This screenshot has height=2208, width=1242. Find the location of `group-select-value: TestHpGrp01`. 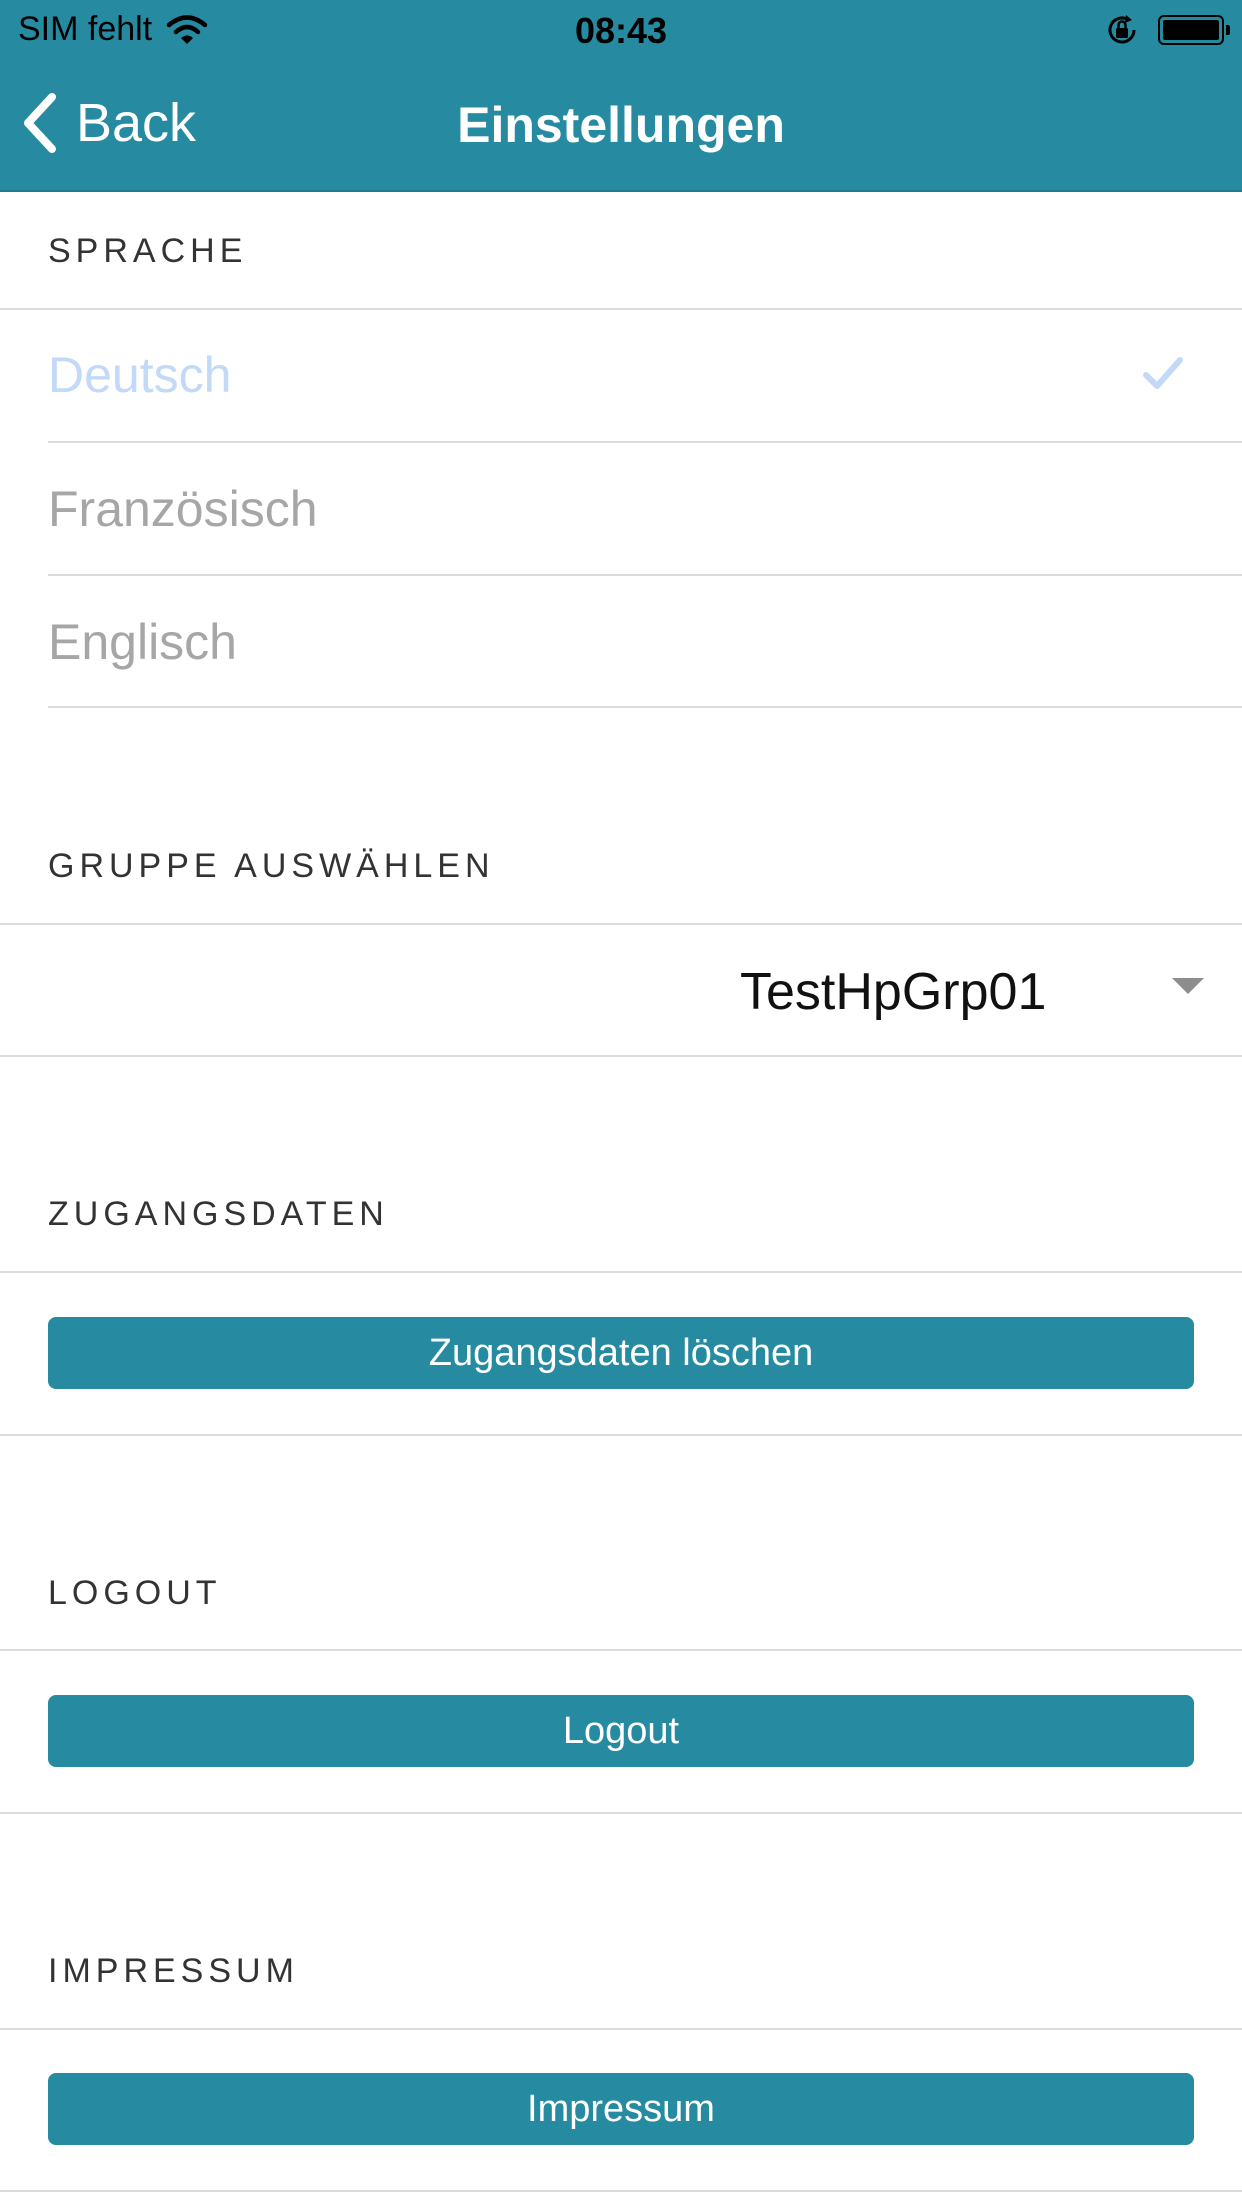

group-select-value: TestHpGrp01 is located at coordinates (893, 992).